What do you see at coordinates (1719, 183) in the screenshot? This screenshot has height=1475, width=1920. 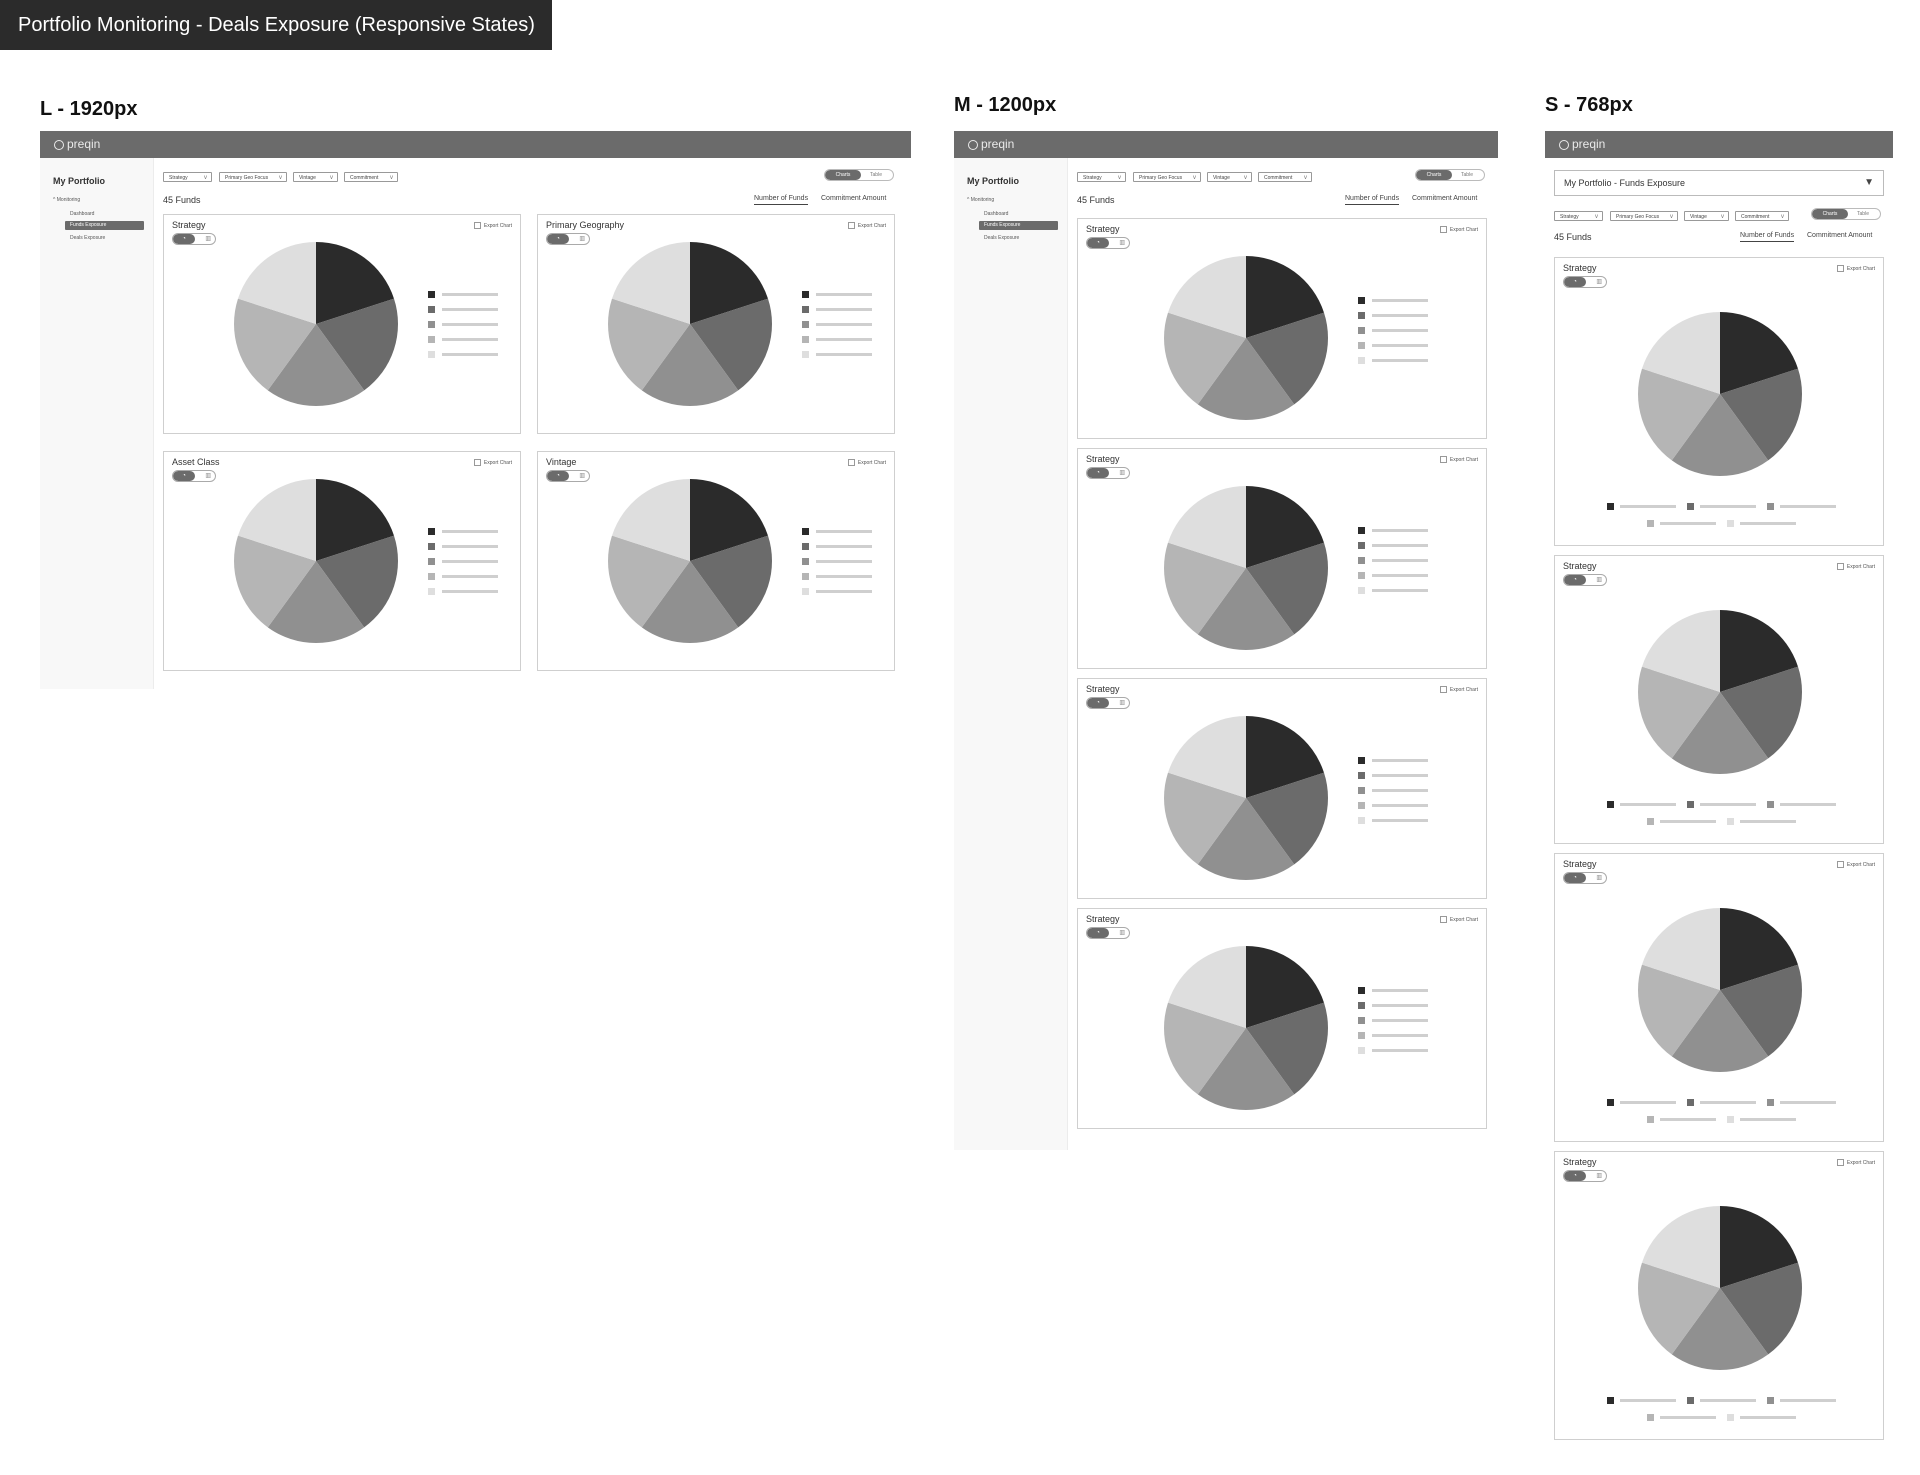 I see `page-select-dropdown: My Portfolio - Funds Exposure ▼` at bounding box center [1719, 183].